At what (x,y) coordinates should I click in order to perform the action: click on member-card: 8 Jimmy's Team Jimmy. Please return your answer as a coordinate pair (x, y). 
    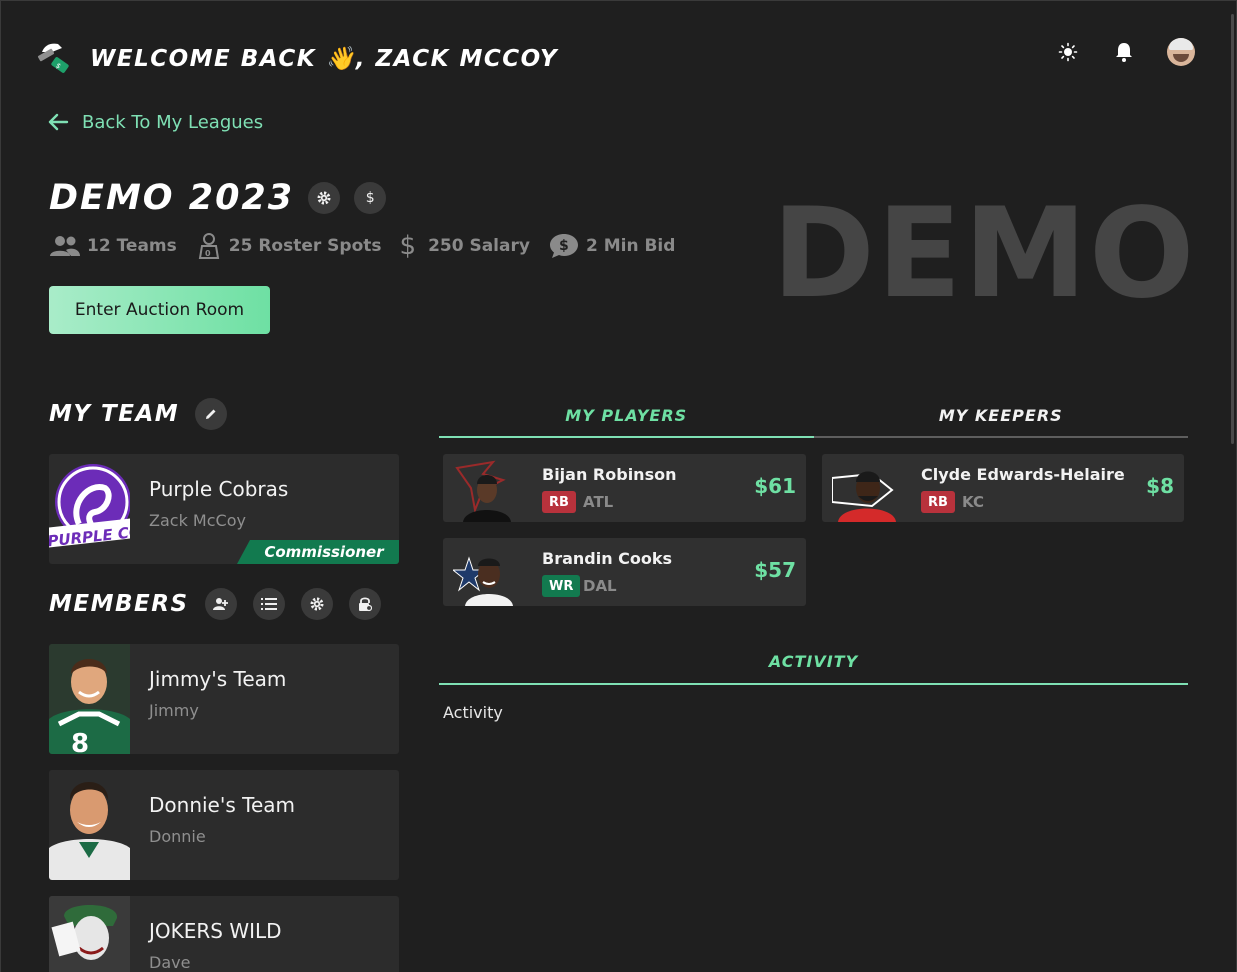
    Looking at the image, I should click on (224, 699).